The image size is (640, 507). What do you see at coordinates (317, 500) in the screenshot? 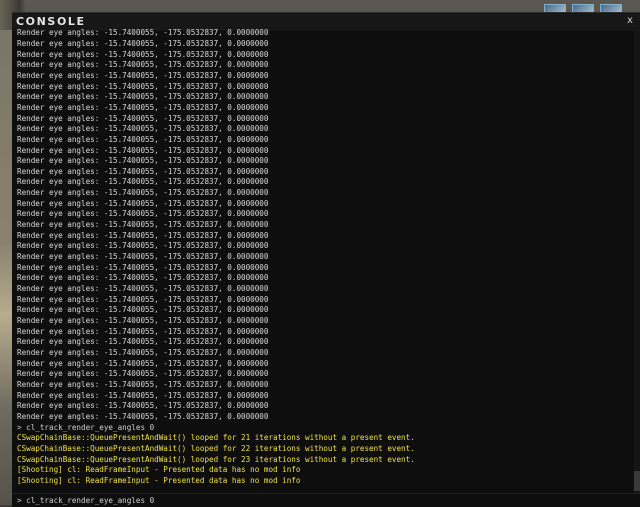
I see `console-input` at bounding box center [317, 500].